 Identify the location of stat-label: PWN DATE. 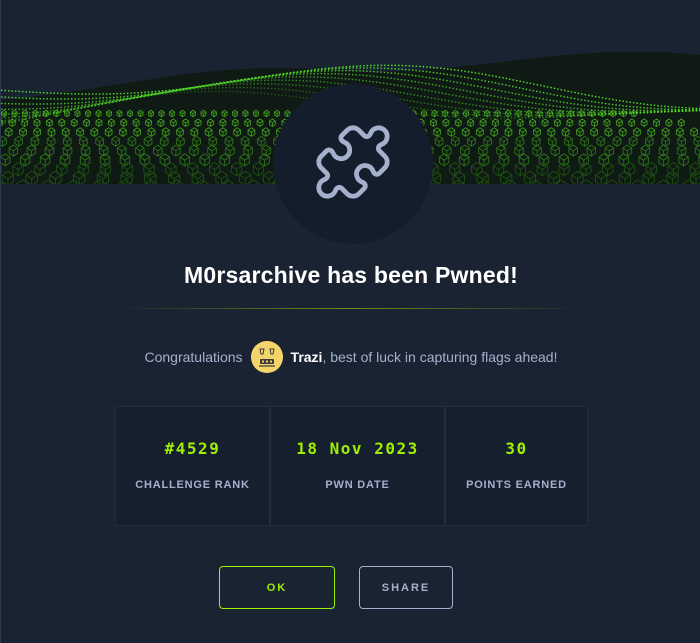
(357, 485).